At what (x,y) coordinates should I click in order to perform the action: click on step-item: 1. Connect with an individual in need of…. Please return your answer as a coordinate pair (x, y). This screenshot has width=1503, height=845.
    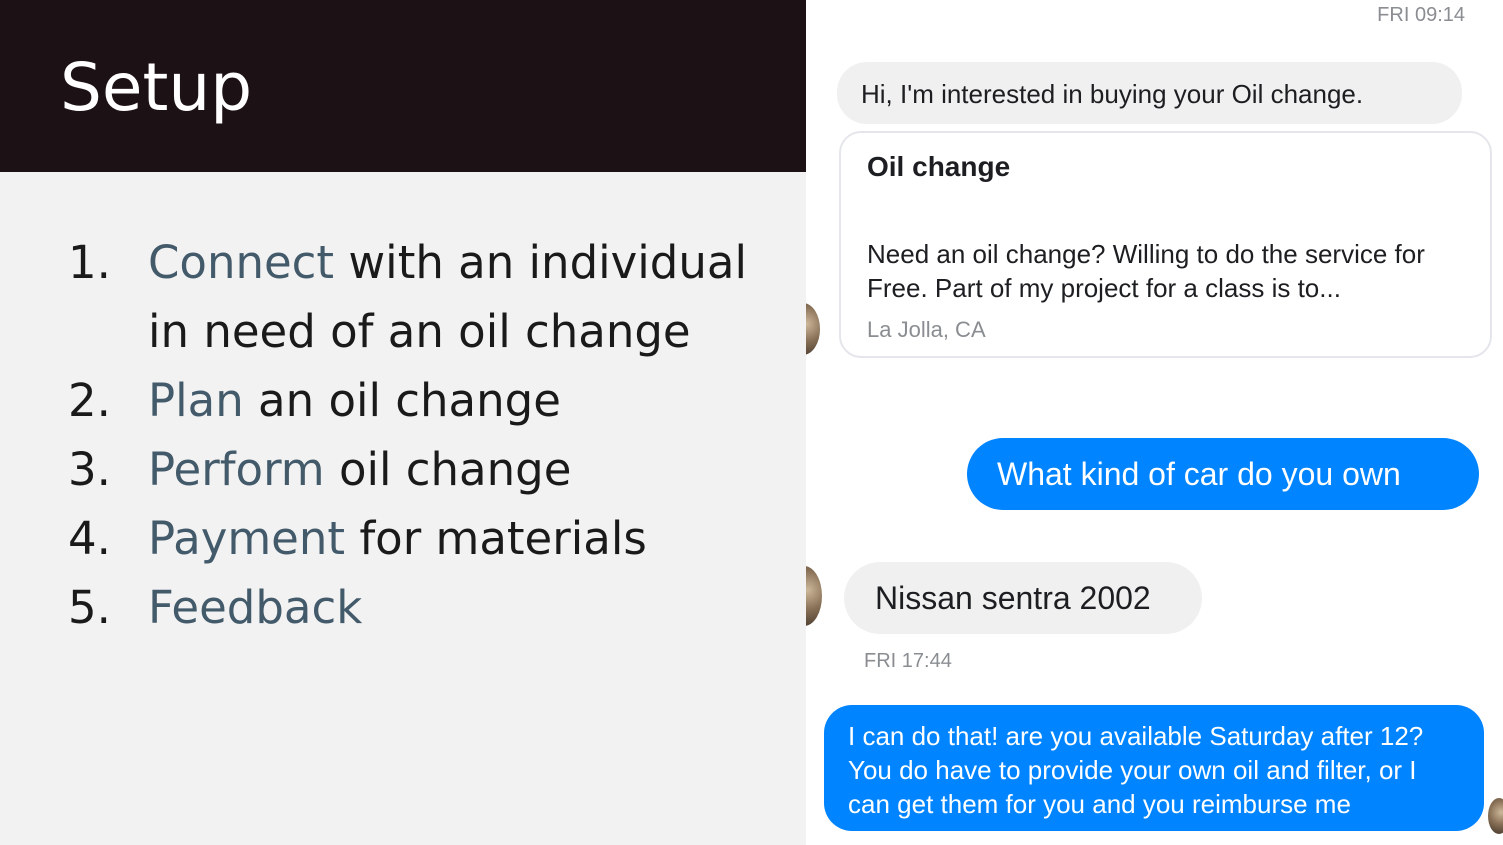
    Looking at the image, I should click on (418, 297).